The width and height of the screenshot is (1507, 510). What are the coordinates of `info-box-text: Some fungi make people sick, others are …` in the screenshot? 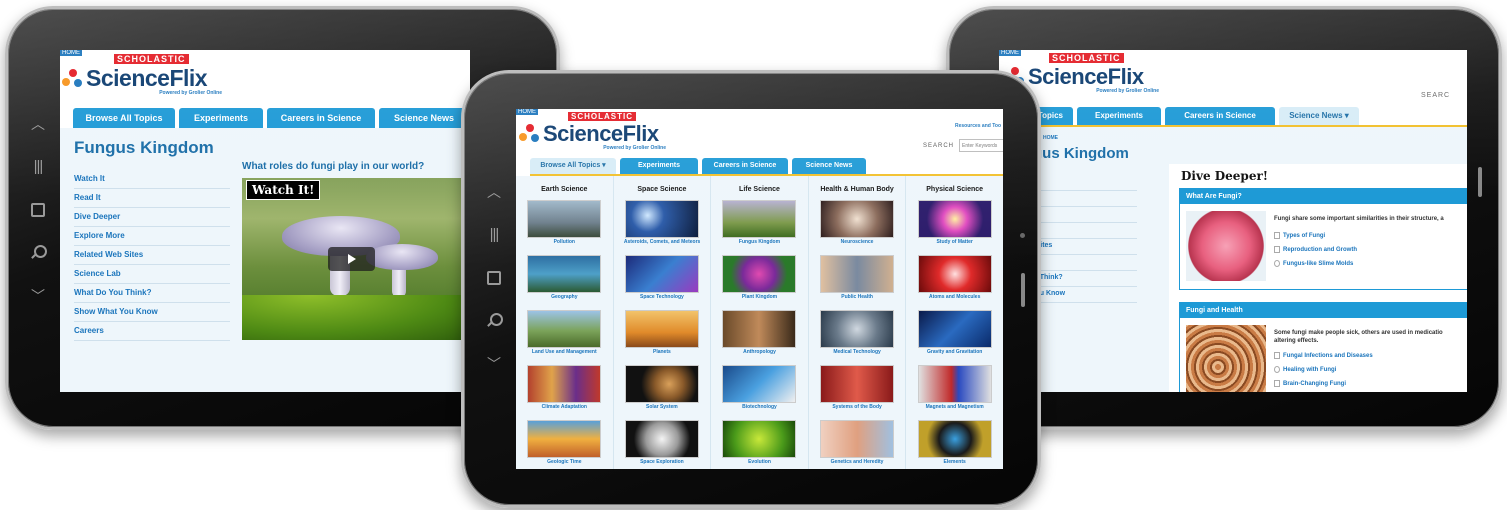 It's located at (1358, 337).